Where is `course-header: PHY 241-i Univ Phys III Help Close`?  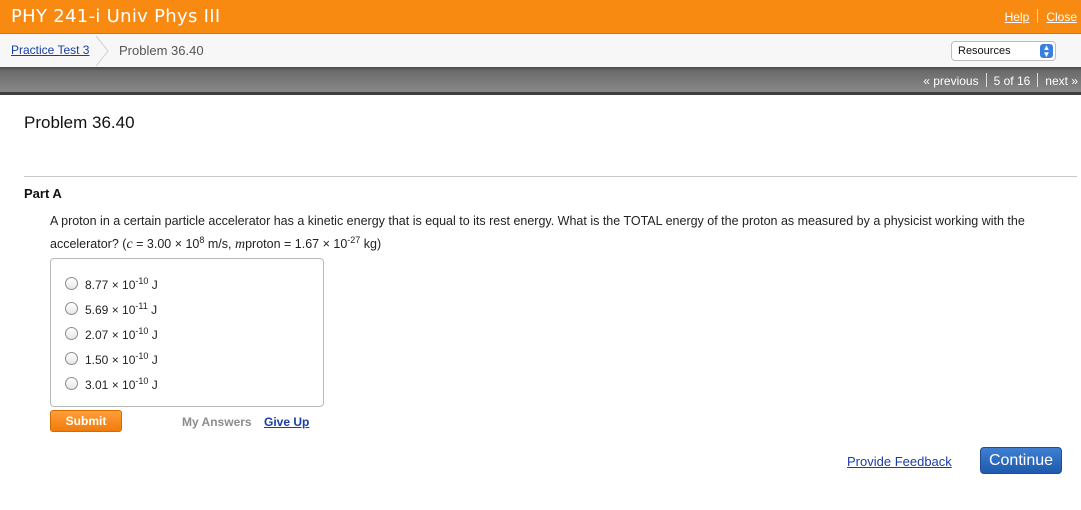 course-header: PHY 241-i Univ Phys III Help Close is located at coordinates (540, 17).